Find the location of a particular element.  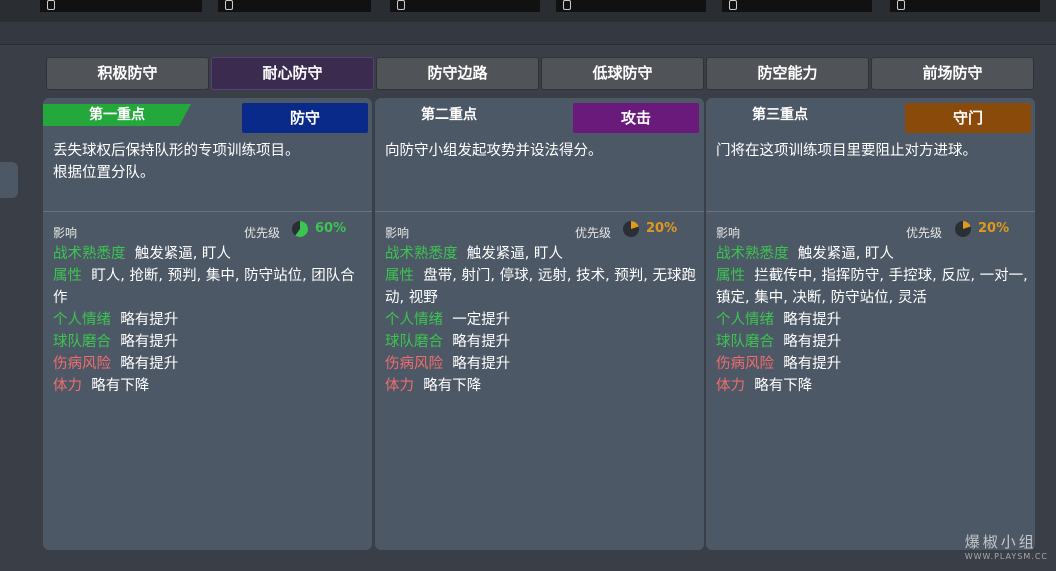

category-button-goalkeeping: 守门 is located at coordinates (968, 118).